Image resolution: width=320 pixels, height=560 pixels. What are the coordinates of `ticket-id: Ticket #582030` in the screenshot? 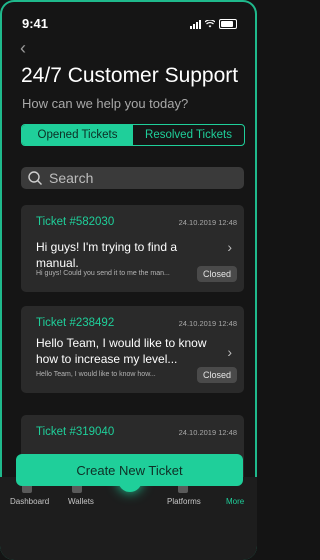 It's located at (75, 222).